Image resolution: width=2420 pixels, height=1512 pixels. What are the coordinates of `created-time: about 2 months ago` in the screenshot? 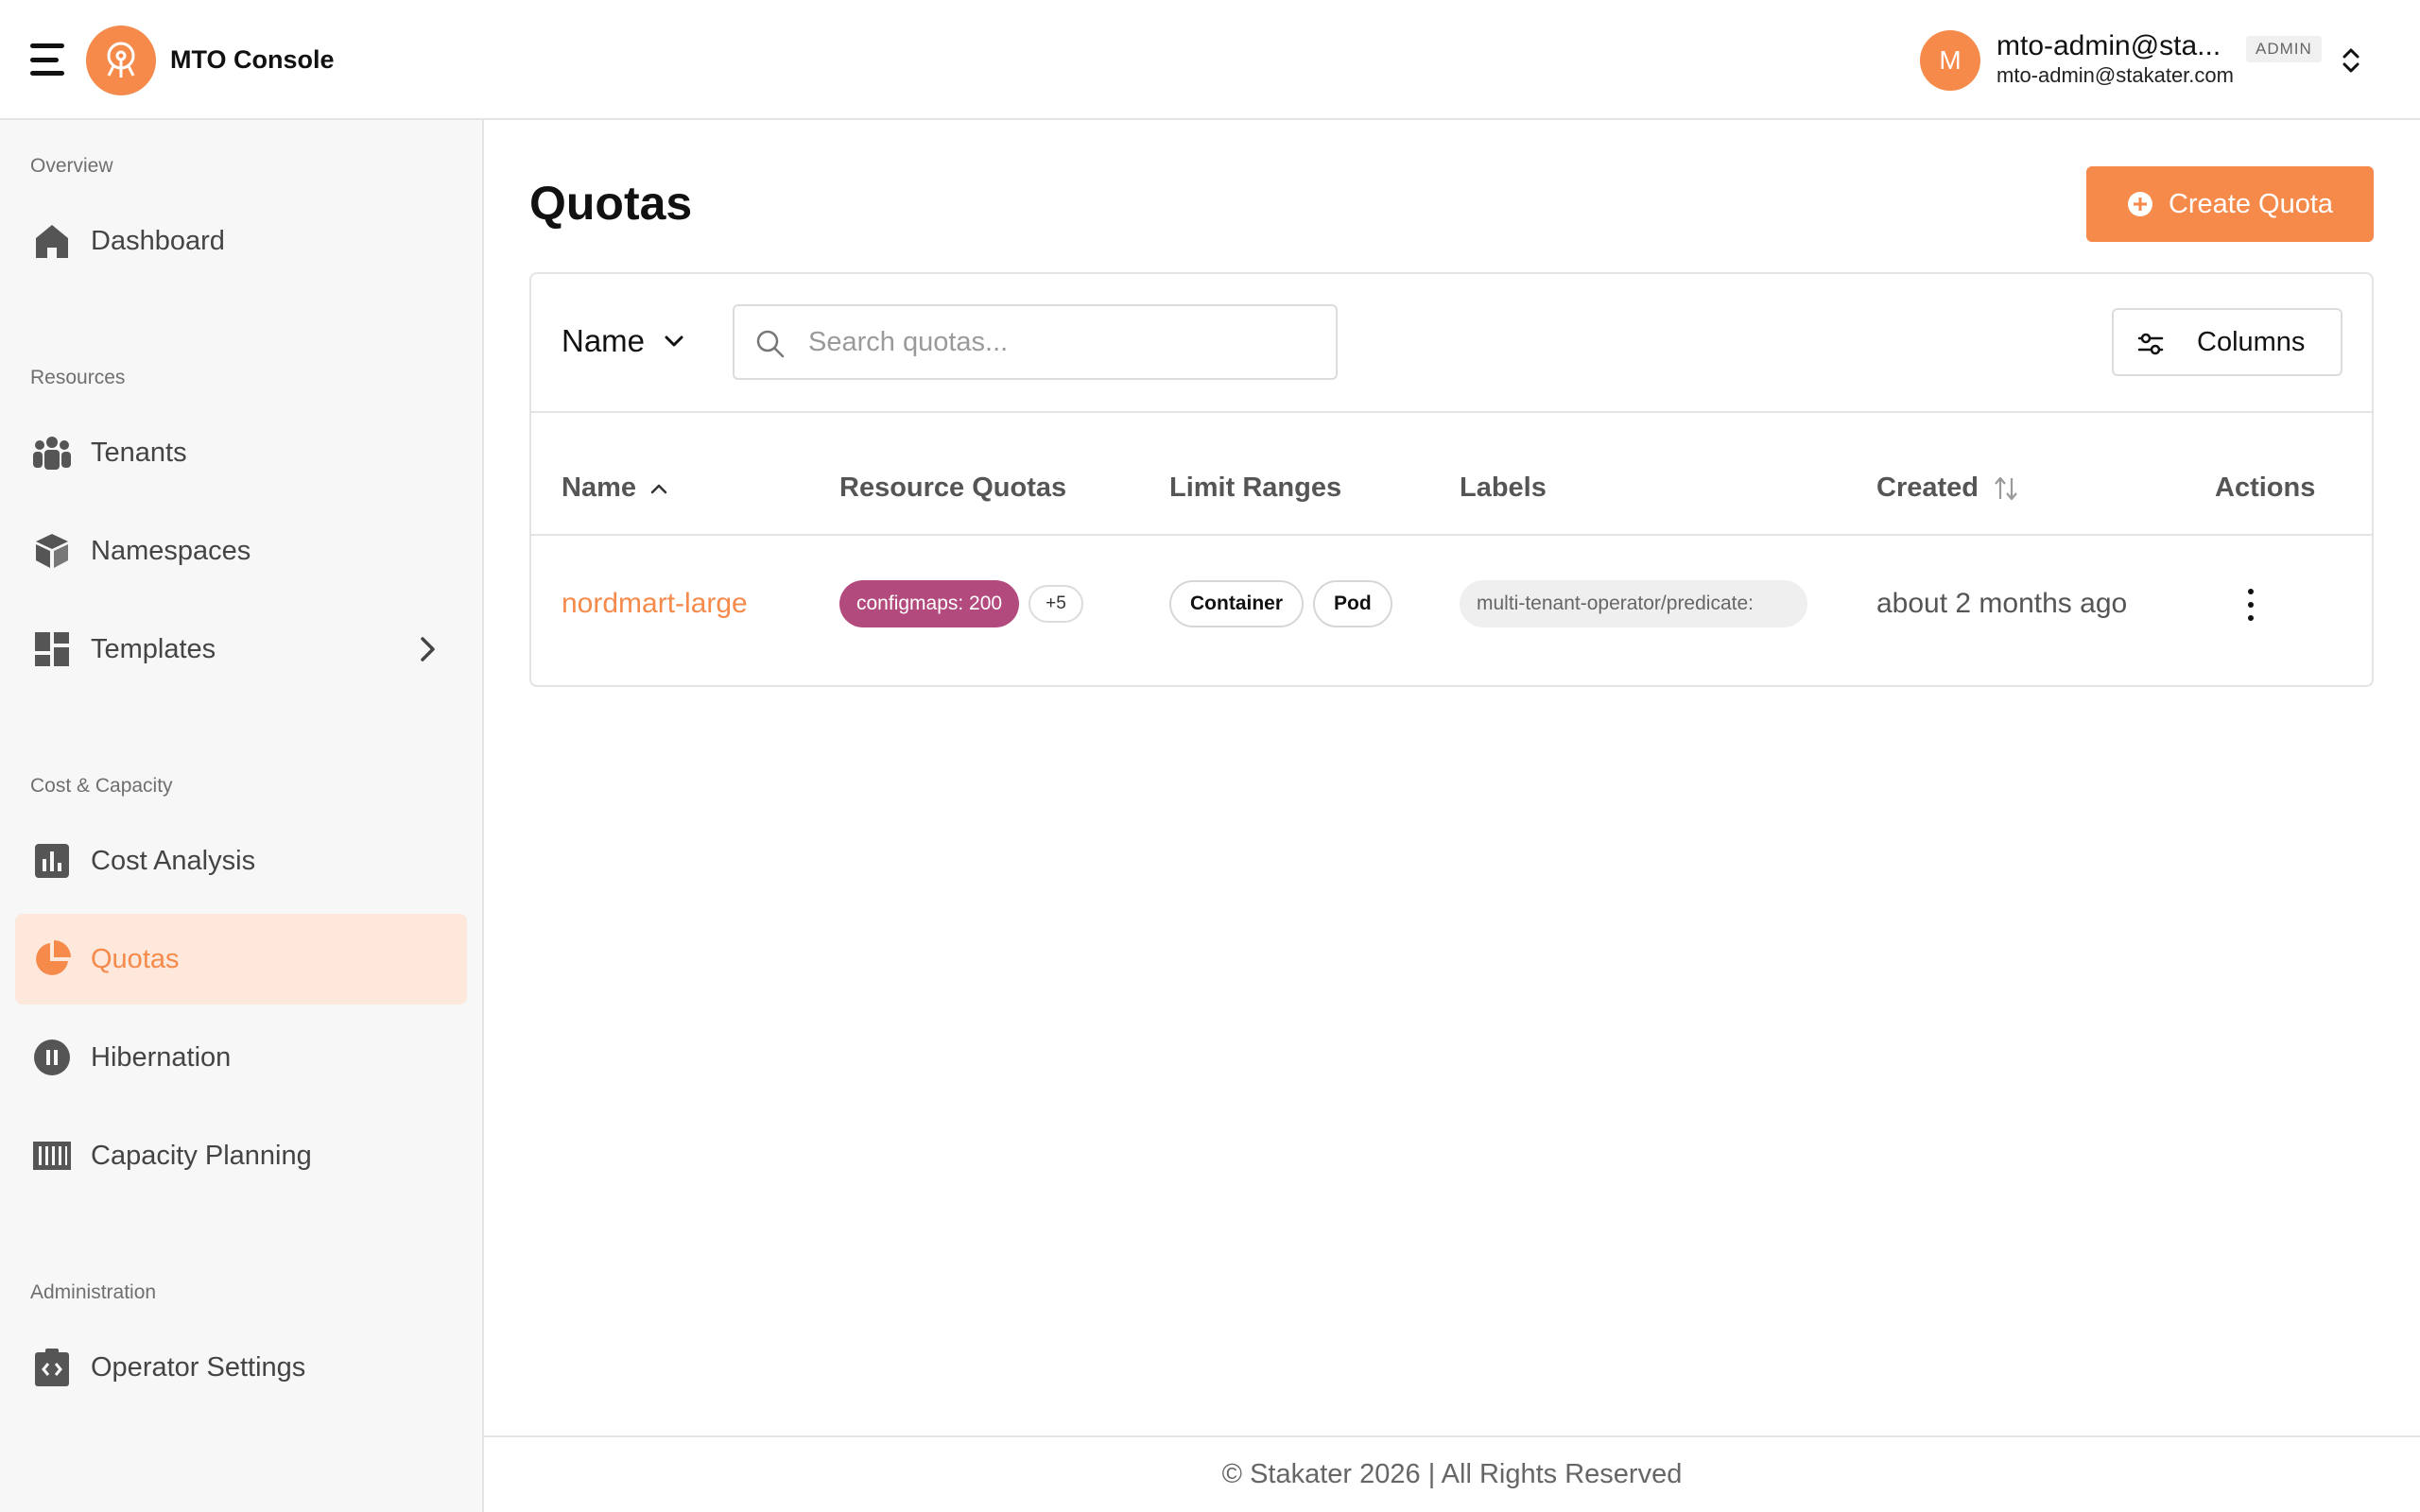 It's located at (2002, 603).